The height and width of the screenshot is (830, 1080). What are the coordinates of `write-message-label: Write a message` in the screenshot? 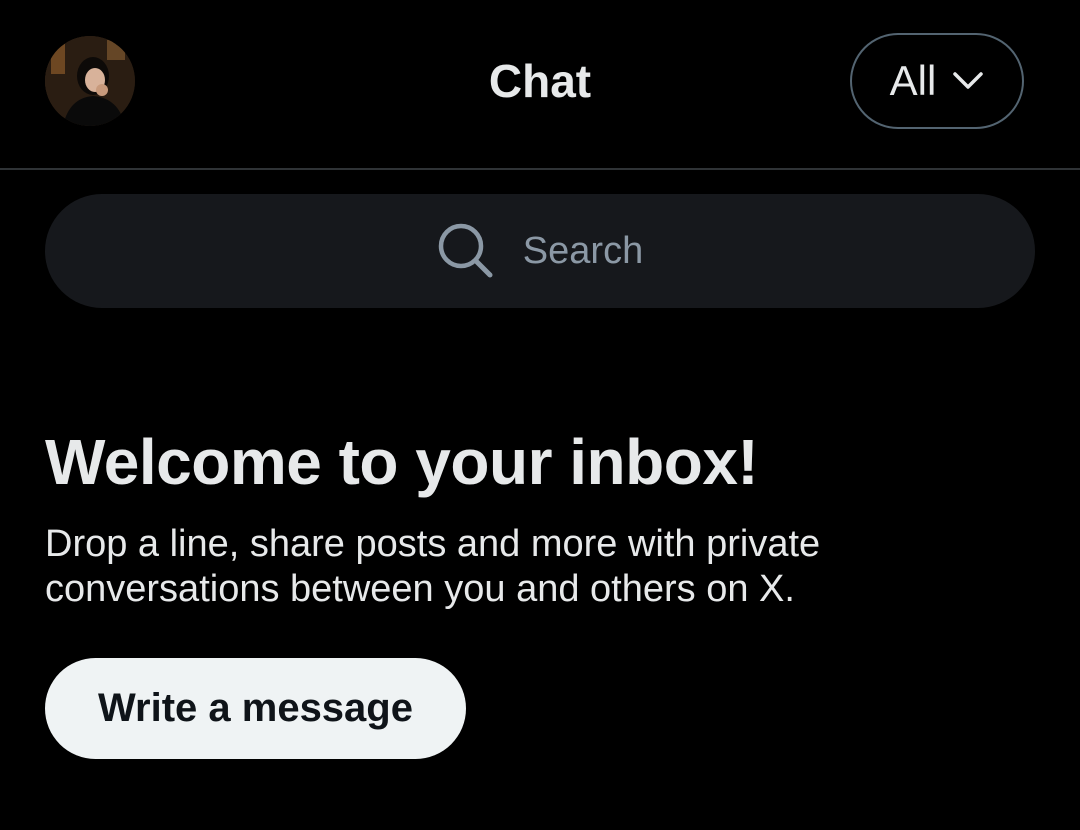 It's located at (255, 708).